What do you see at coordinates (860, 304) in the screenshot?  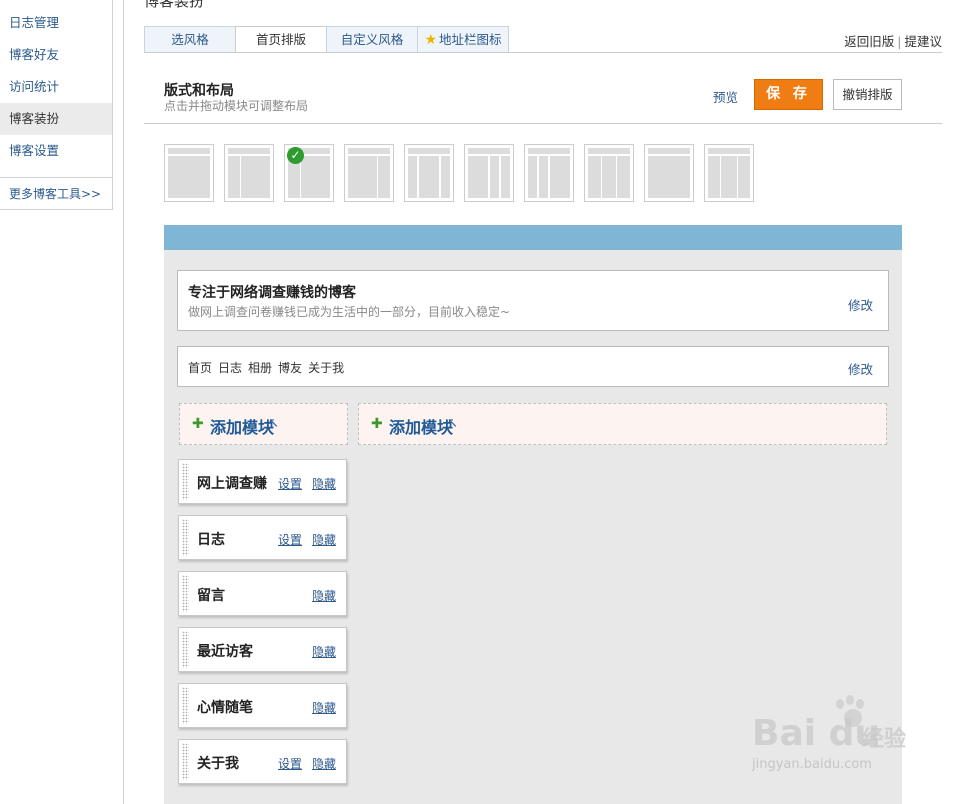 I see `edit-header-link: 修改` at bounding box center [860, 304].